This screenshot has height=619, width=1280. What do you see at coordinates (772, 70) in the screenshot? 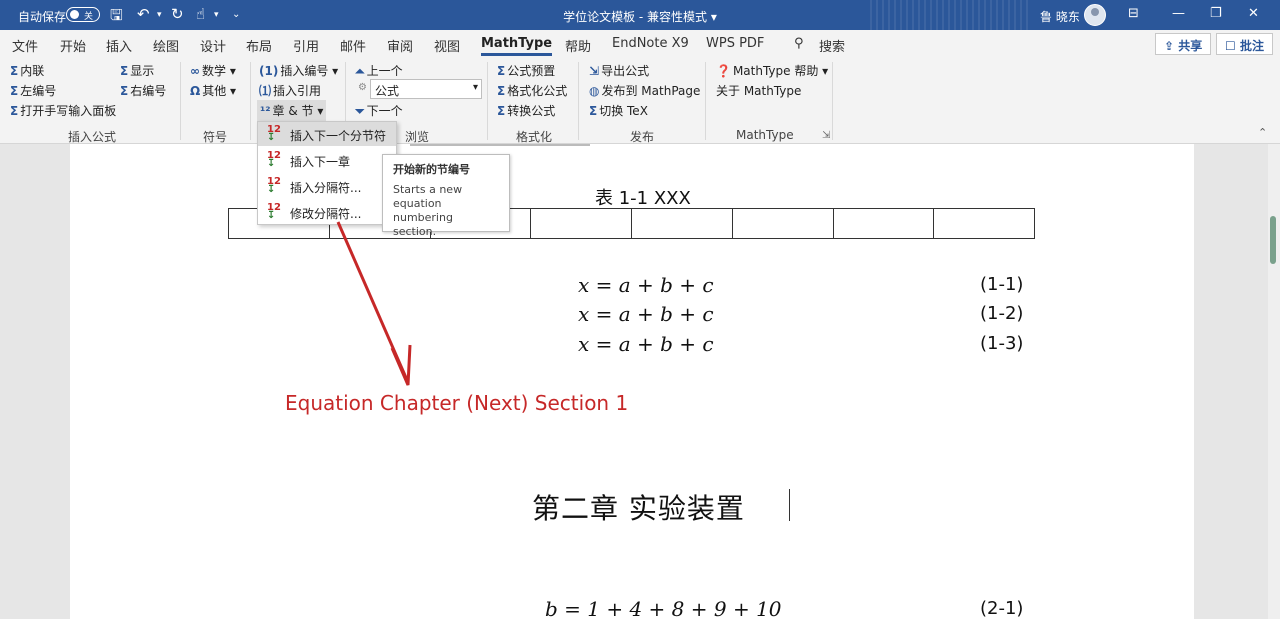
I see `mathtype-help-button: ❓ MathType 帮助 ▾` at bounding box center [772, 70].